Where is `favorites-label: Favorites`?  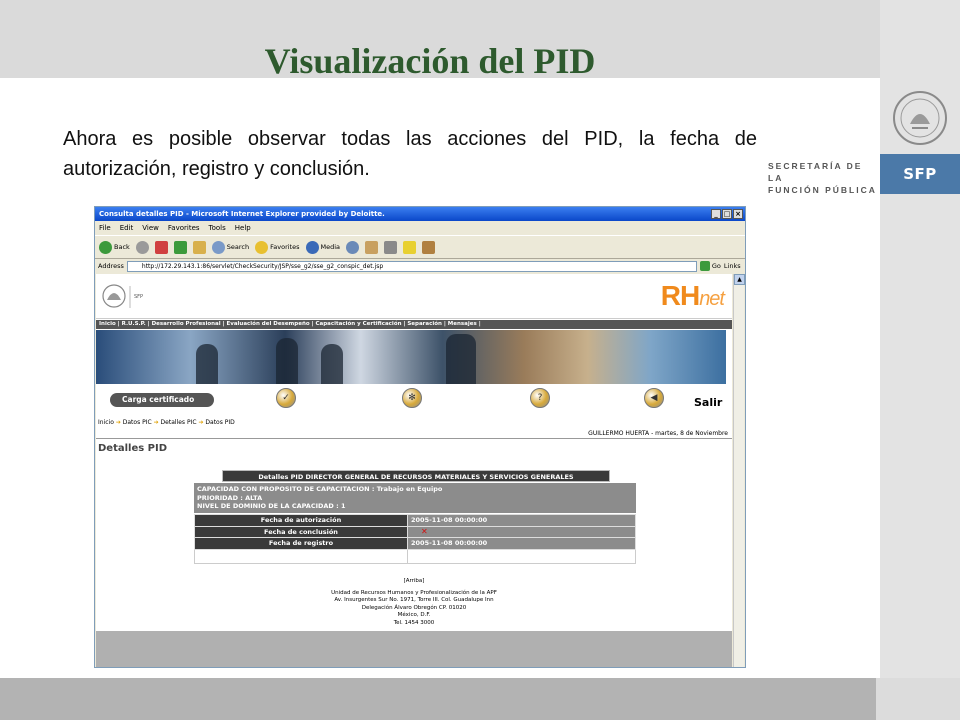 favorites-label: Favorites is located at coordinates (285, 247).